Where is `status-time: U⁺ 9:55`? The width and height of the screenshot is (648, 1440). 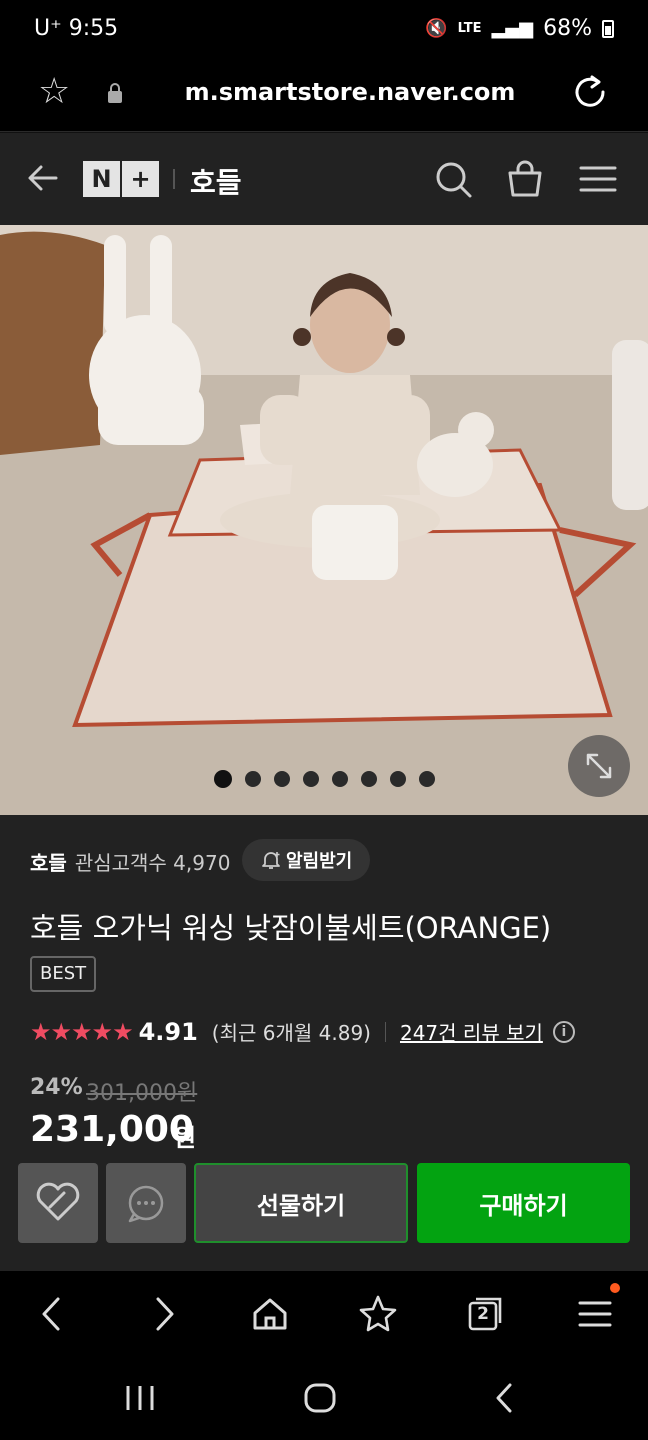 status-time: U⁺ 9:55 is located at coordinates (76, 28).